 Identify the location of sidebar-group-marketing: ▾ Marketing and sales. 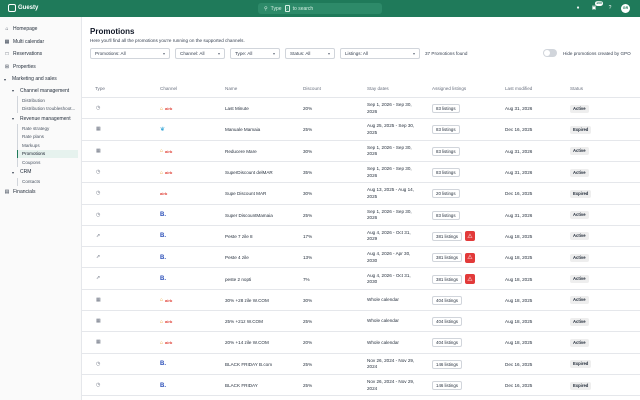
(40, 79).